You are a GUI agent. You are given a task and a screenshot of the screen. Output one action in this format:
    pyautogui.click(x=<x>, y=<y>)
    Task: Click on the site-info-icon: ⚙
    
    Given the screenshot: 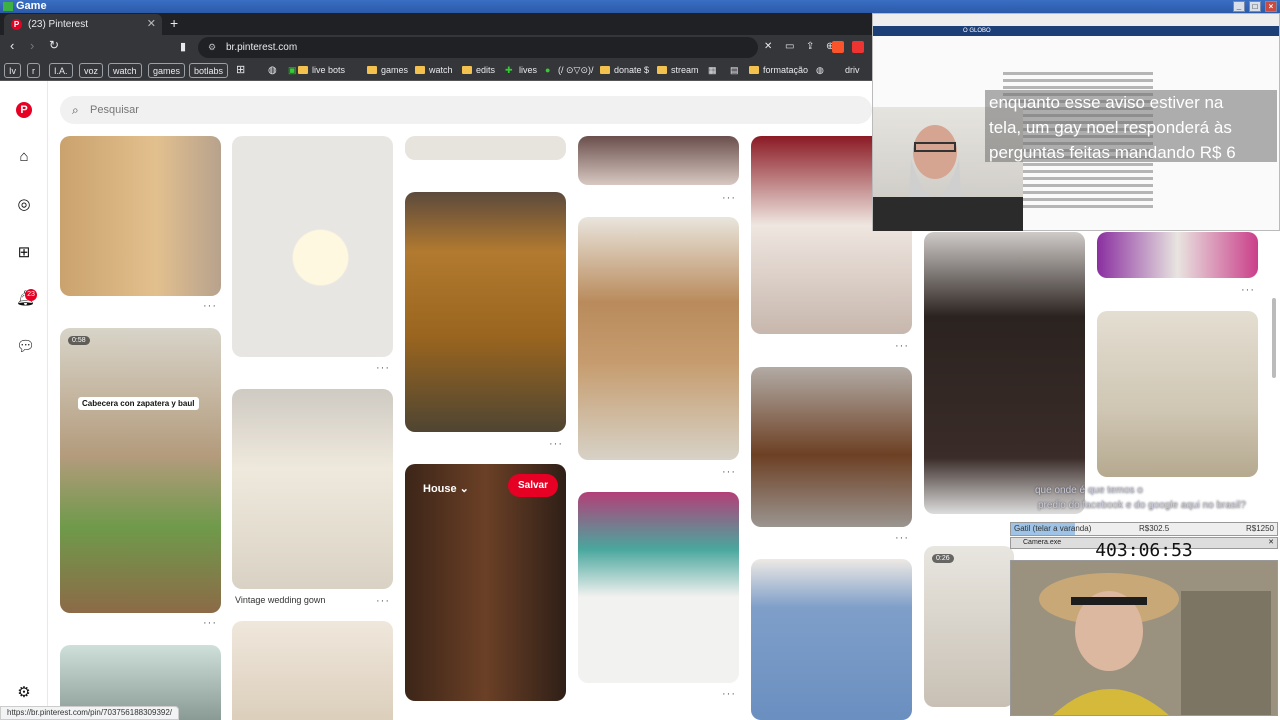 What is the action you would take?
    pyautogui.click(x=212, y=47)
    